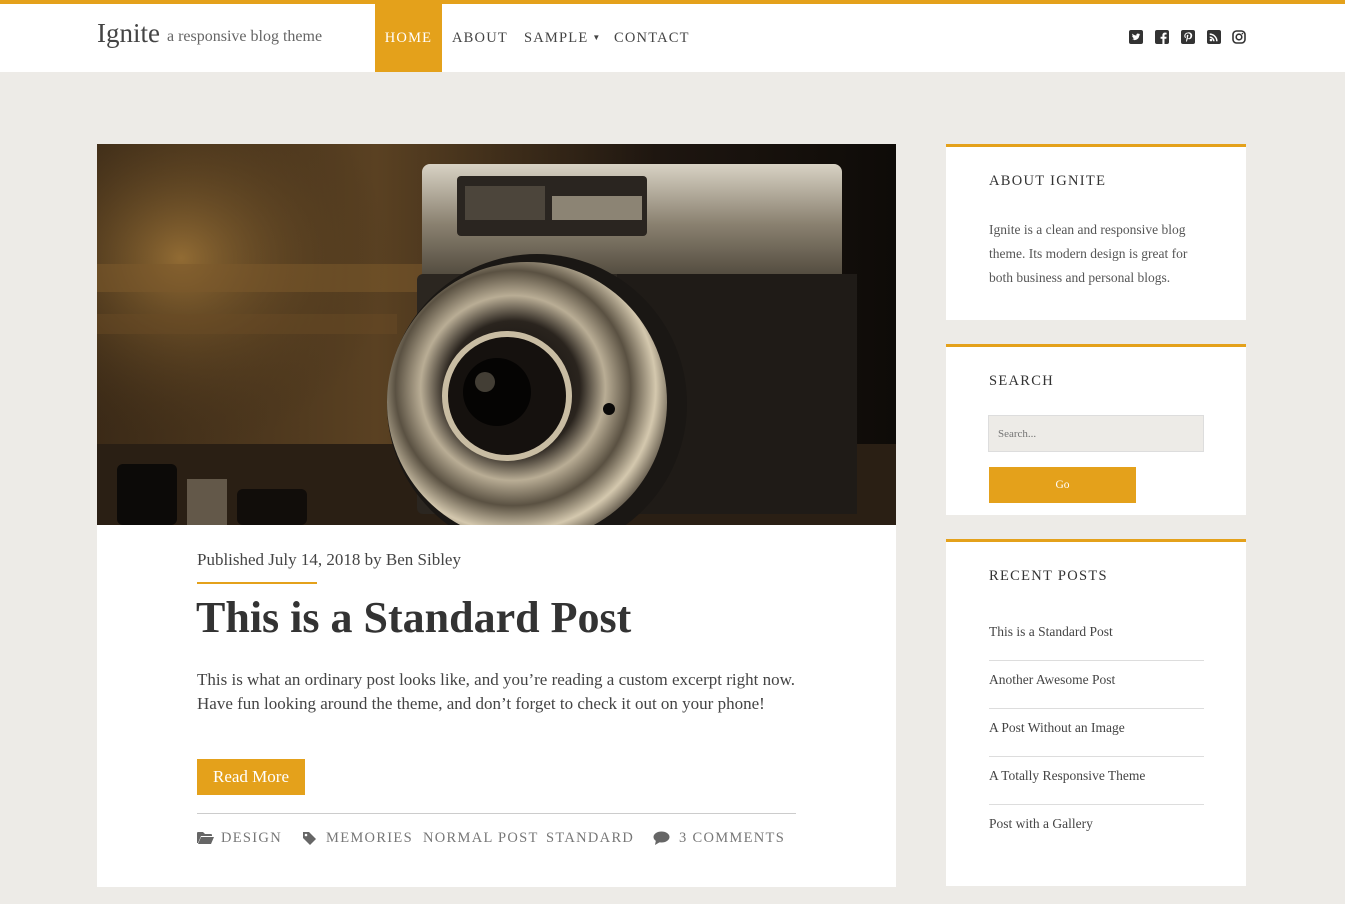 This screenshot has height=904, width=1345. I want to click on read-more-button: Read More, so click(251, 777).